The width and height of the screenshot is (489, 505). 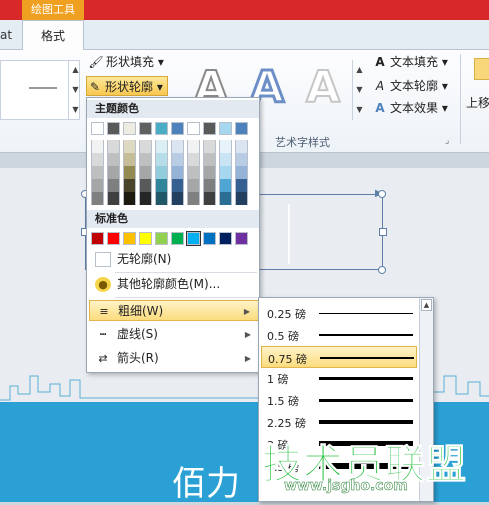 I want to click on tab-partial-left: at, so click(x=6, y=35).